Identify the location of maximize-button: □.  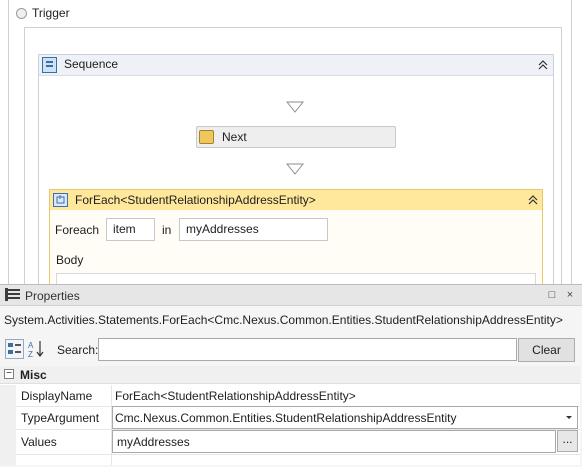
(552, 296).